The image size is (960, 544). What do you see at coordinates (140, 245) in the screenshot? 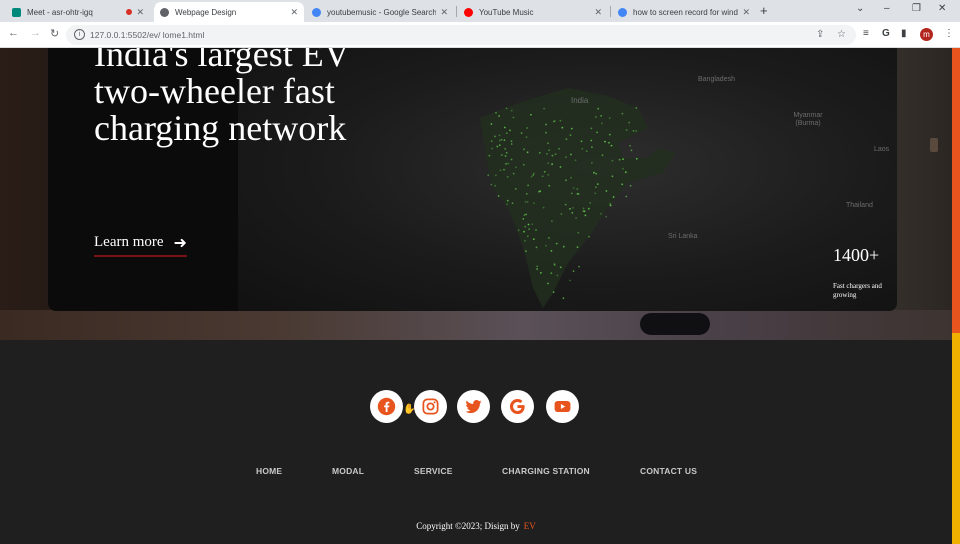
I see `learn-more-link: Learn more ➜` at bounding box center [140, 245].